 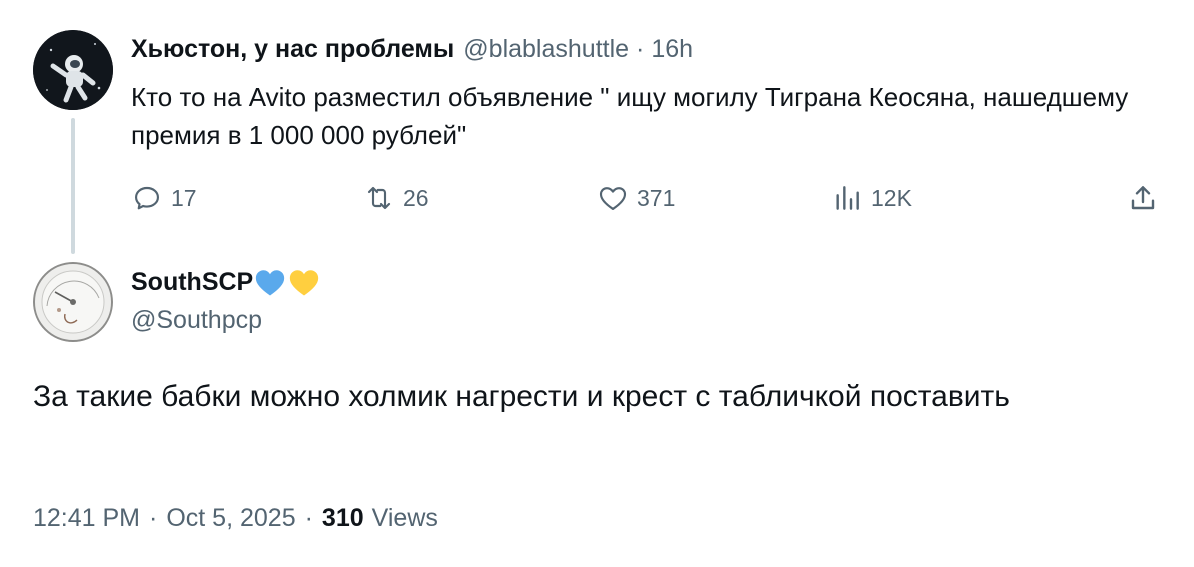 I want to click on share-button, so click(x=1143, y=198).